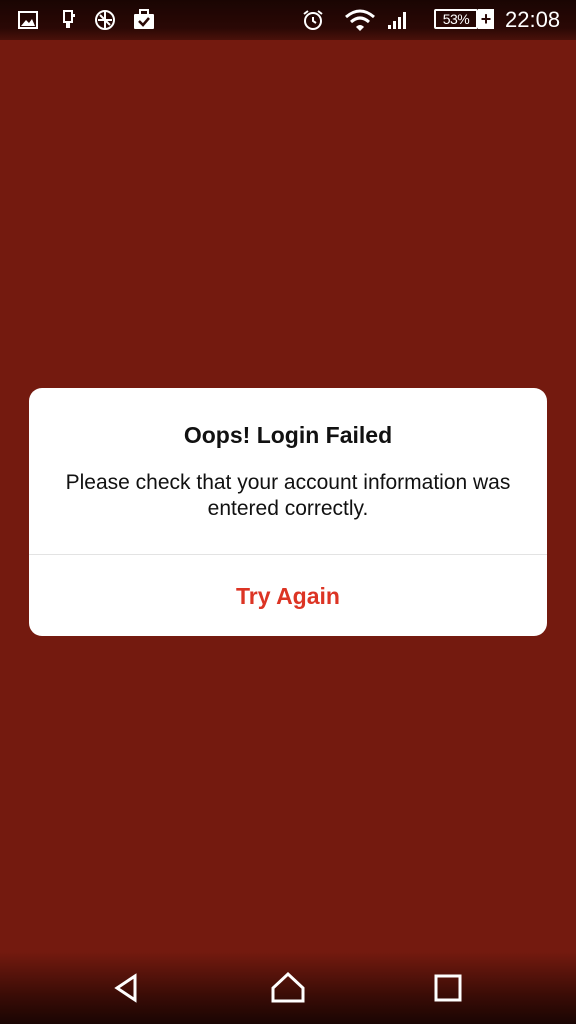 Image resolution: width=576 pixels, height=1024 pixels. What do you see at coordinates (456, 19) in the screenshot?
I see `battery-indicator: 53%` at bounding box center [456, 19].